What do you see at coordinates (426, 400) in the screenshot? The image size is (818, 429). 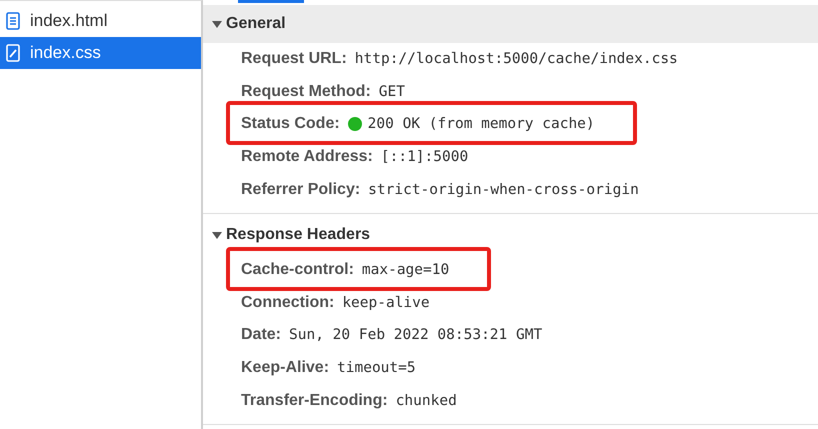 I see `header-value: chunked` at bounding box center [426, 400].